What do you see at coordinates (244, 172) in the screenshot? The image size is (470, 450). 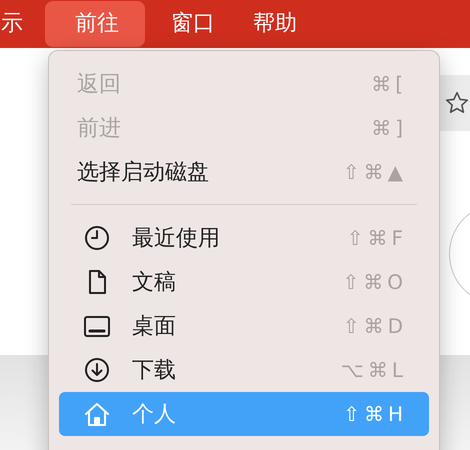 I see `menu-item: 选择启动磁盘 ⇧⌘▲` at bounding box center [244, 172].